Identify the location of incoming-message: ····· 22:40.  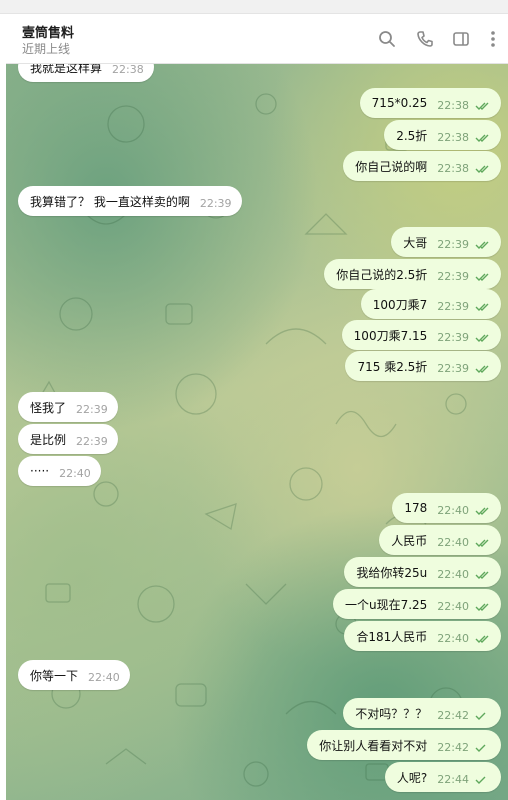
(59, 471).